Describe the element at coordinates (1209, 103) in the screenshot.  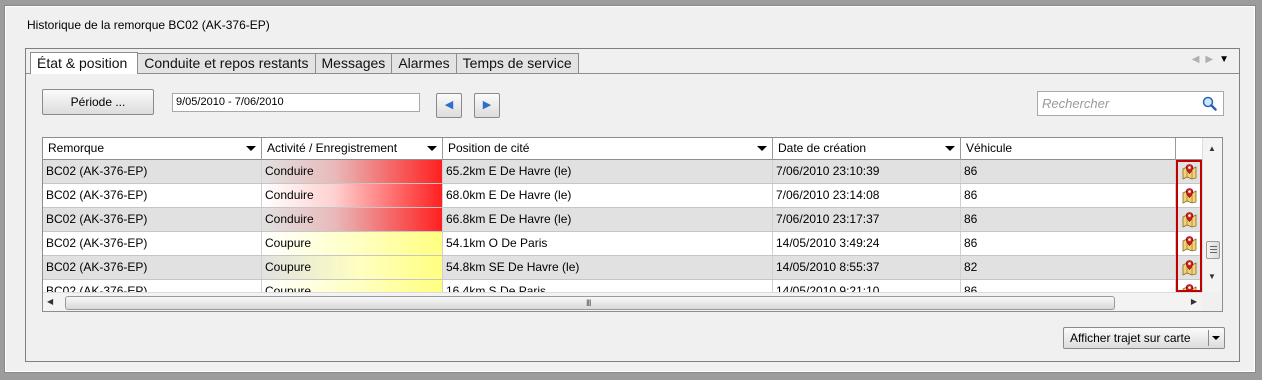
I see `search-icon` at that location.